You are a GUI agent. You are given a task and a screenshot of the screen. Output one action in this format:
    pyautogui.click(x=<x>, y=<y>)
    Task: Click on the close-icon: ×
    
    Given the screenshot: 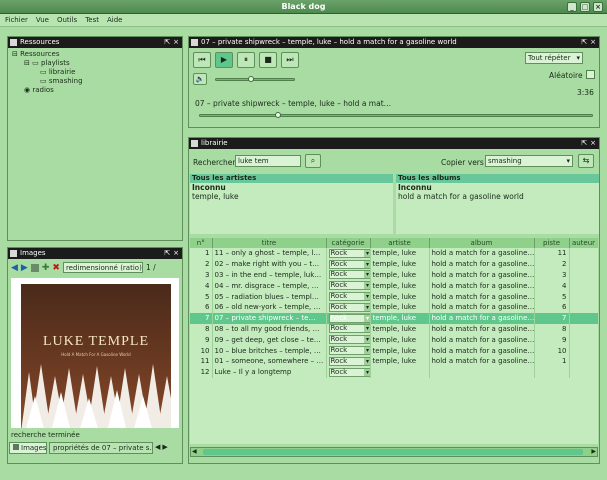 What is the action you would take?
    pyautogui.click(x=598, y=7)
    